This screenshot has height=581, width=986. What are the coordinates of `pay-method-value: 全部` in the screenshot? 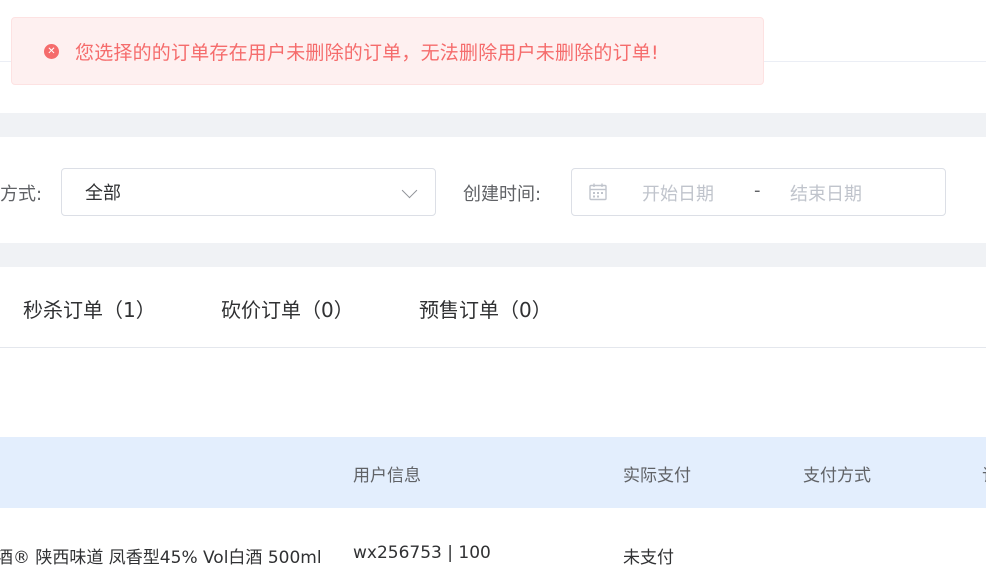 It's located at (103, 193).